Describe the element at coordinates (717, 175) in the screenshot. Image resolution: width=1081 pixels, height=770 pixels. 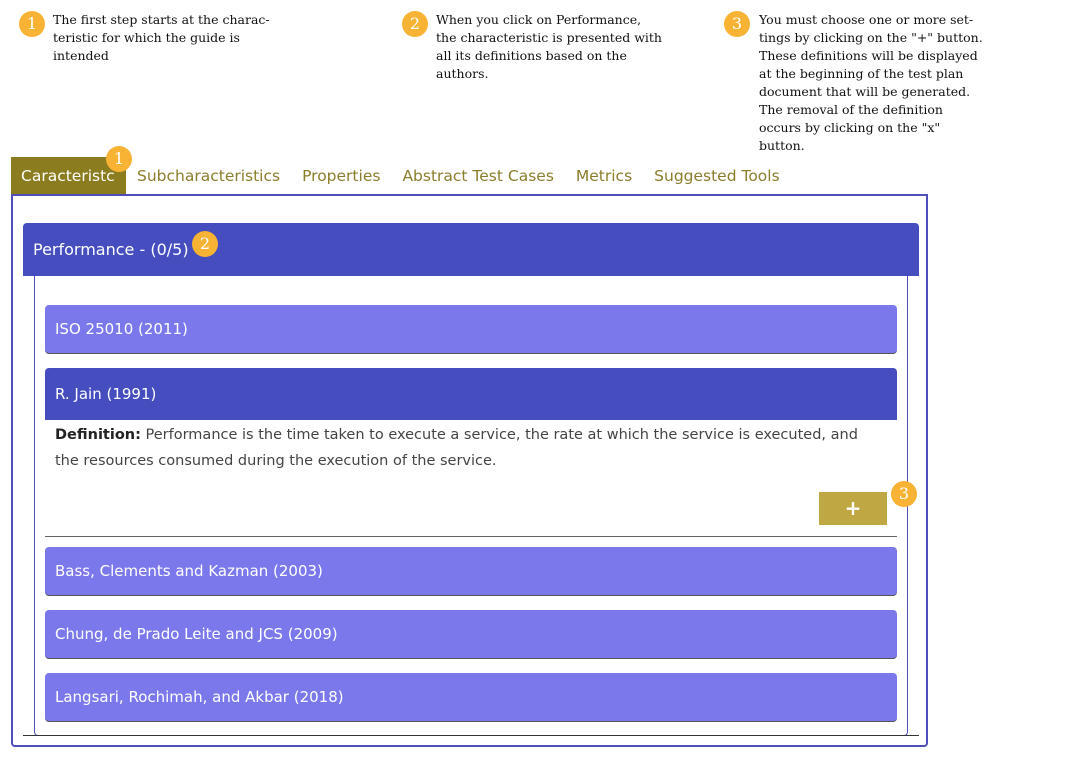
I see `tab-suggested-tools: Suggested Tools` at that location.